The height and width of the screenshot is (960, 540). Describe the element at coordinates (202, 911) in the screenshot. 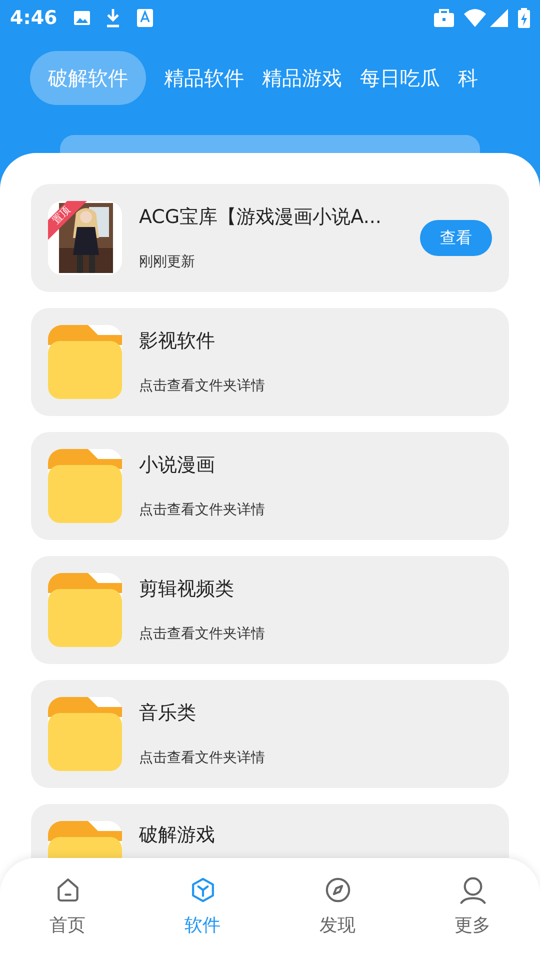

I see `nav-tab: 软件` at that location.